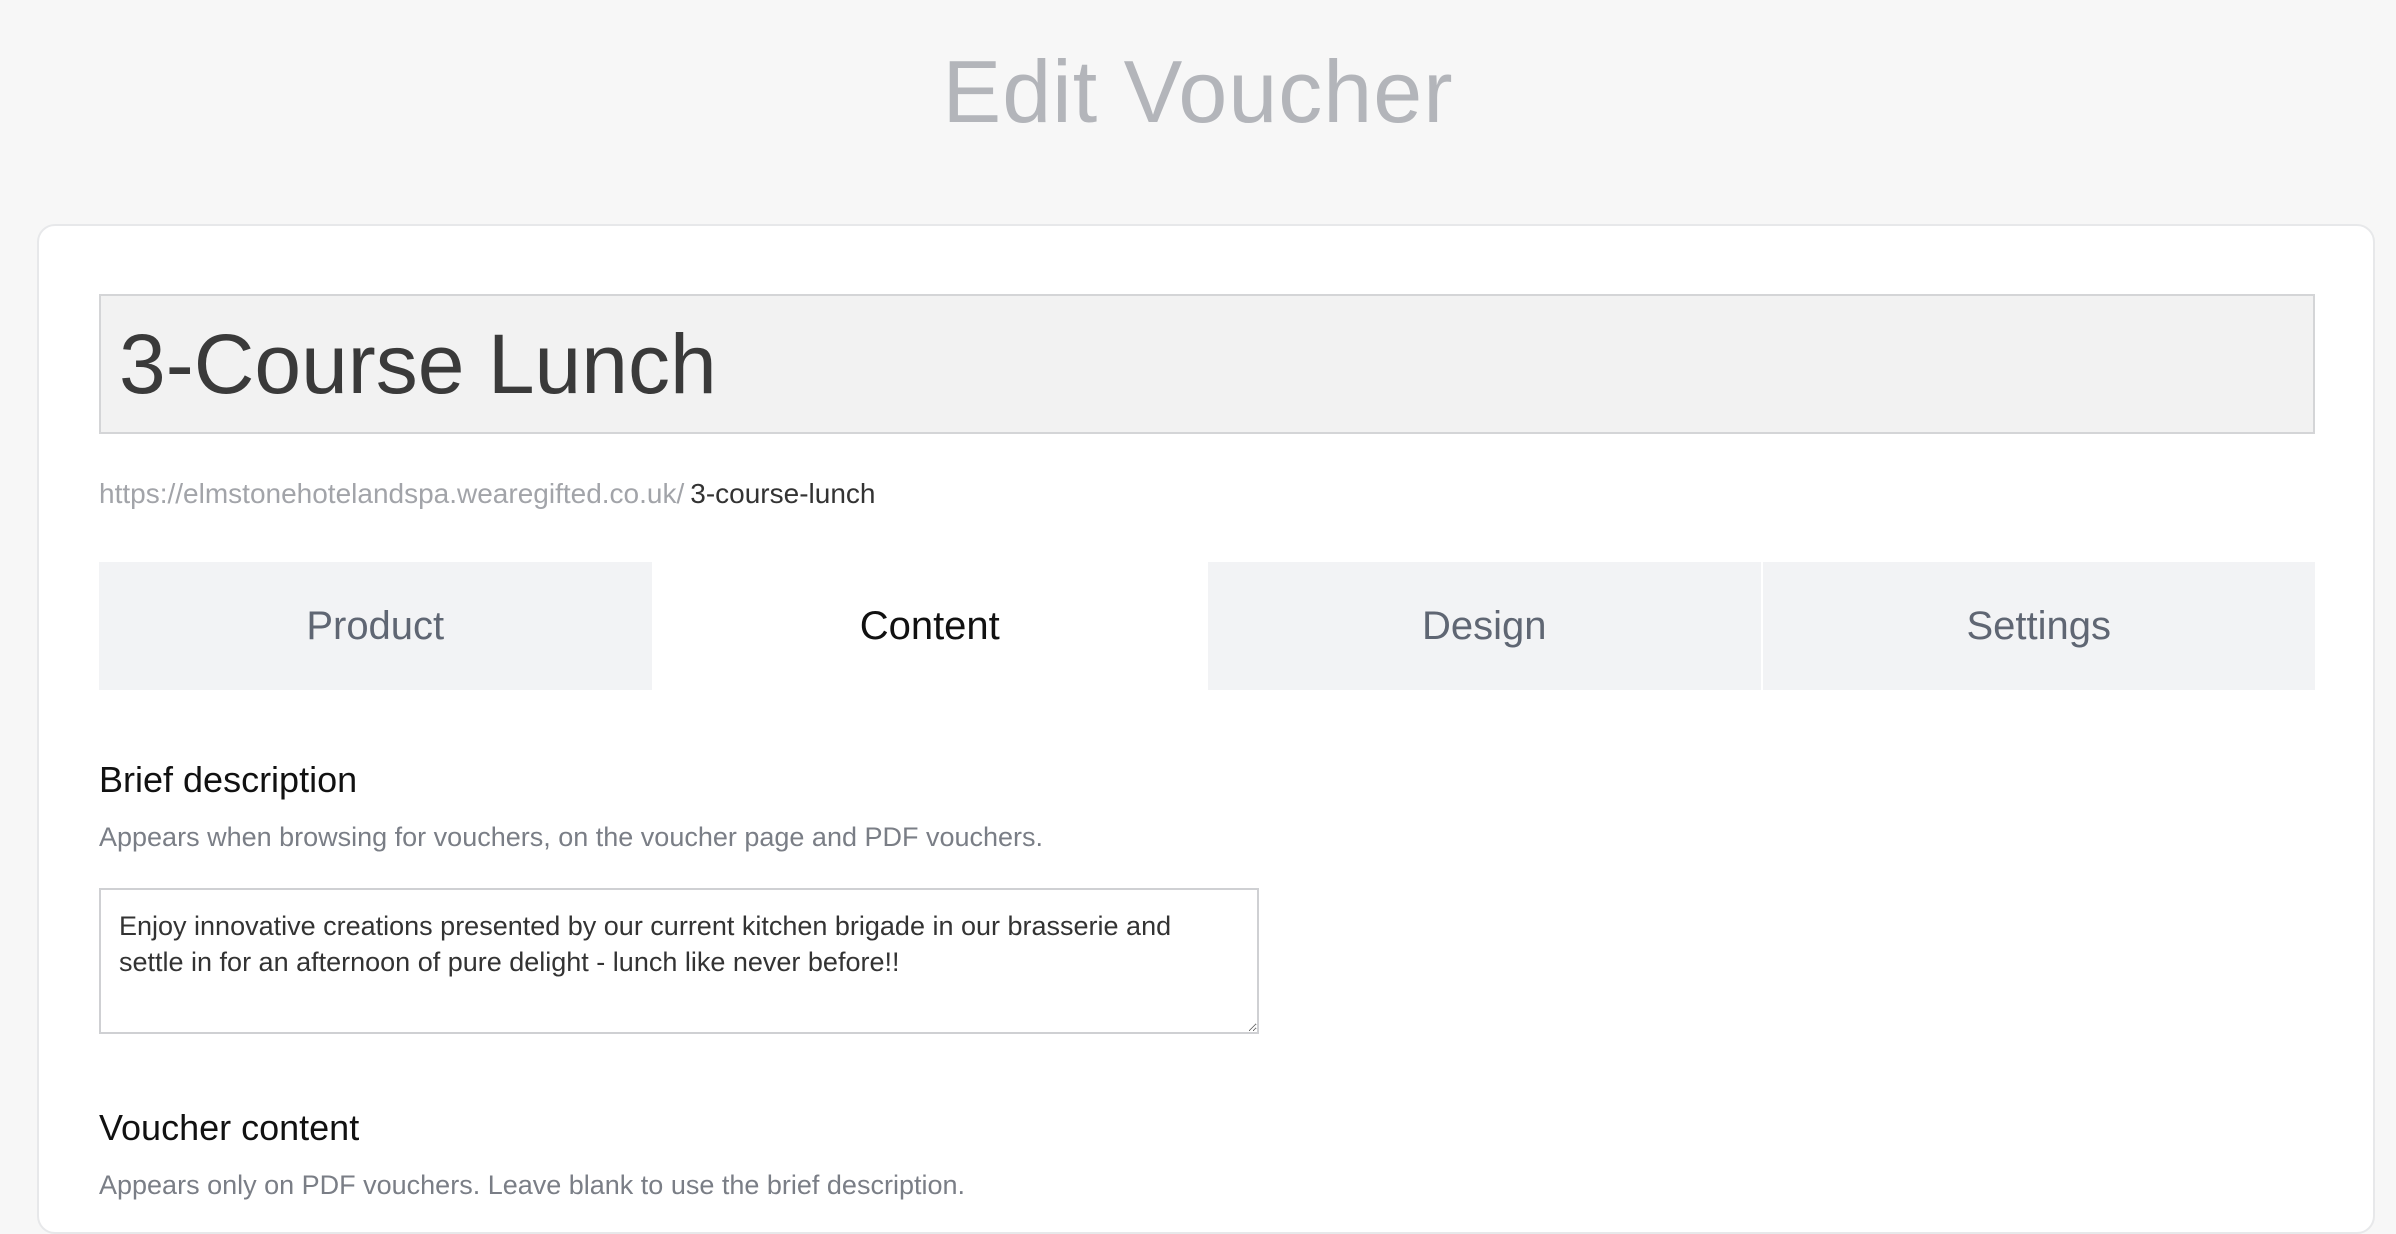 The width and height of the screenshot is (2396, 1234). What do you see at coordinates (782, 493) in the screenshot?
I see `url-slug-editable: 3-course-lunch` at bounding box center [782, 493].